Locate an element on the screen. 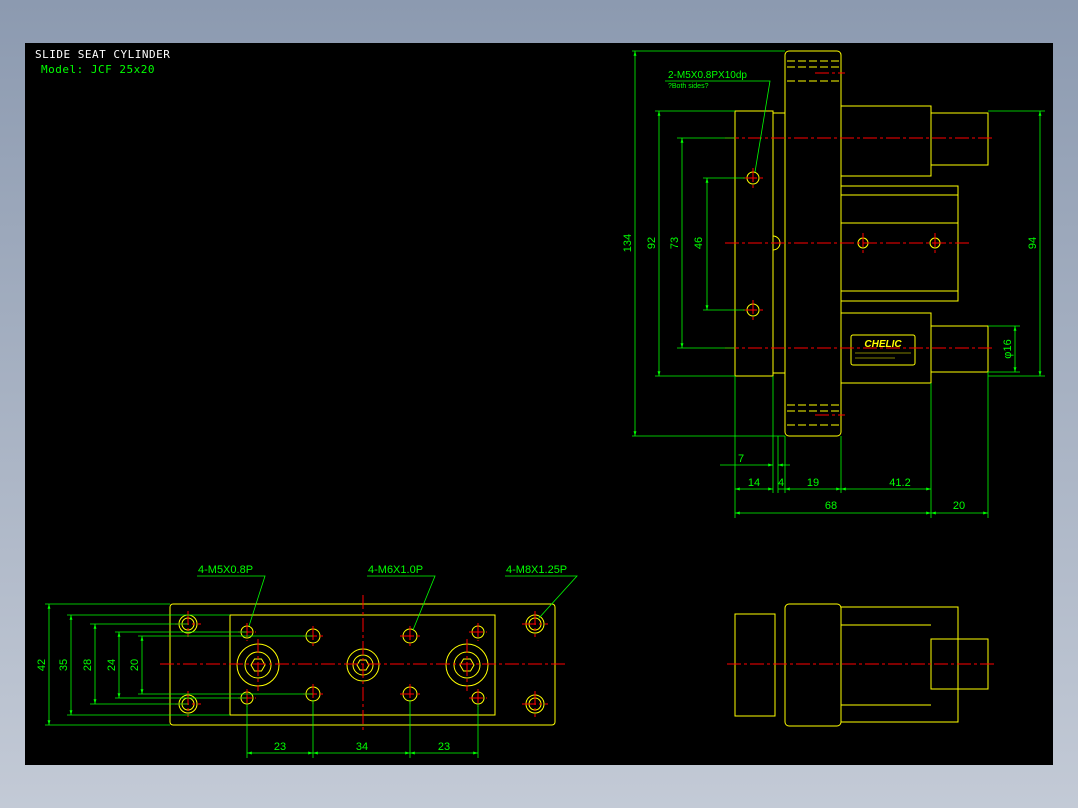 The width and height of the screenshot is (1078, 808). dim-34: 34 is located at coordinates (362, 747).